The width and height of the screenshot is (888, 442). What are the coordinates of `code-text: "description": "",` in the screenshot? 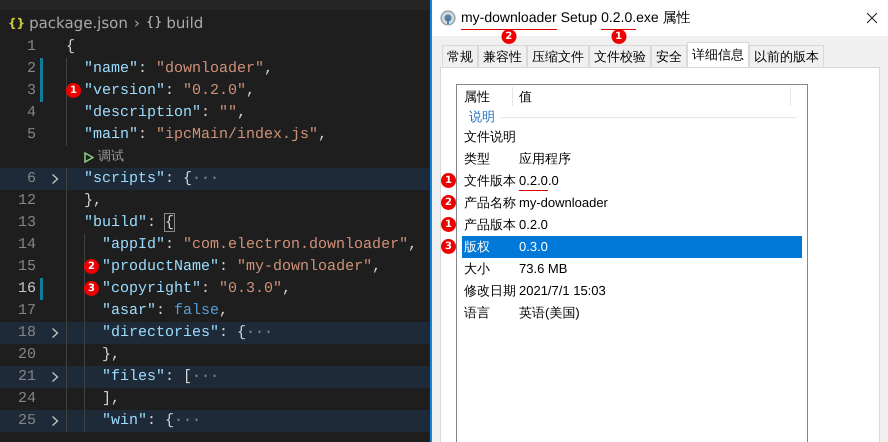 It's located at (165, 112).